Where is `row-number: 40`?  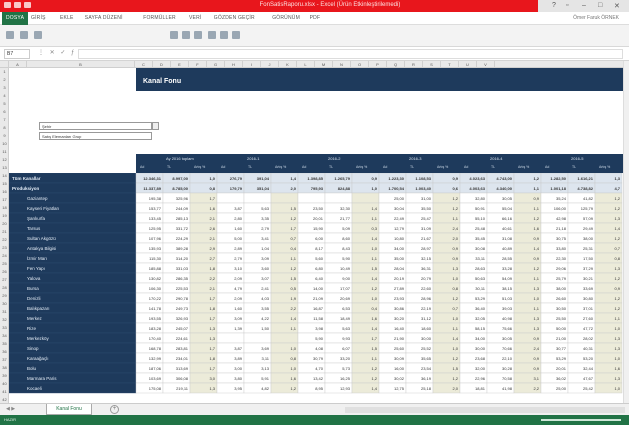 row-number: 40 is located at coordinates (4, 383).